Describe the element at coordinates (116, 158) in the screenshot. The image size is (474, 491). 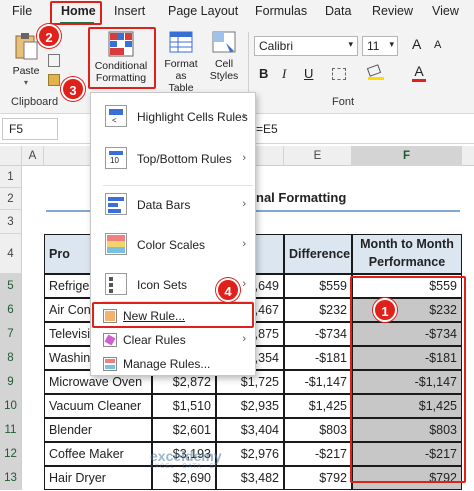
I see `top-bottom-icon: 10` at that location.